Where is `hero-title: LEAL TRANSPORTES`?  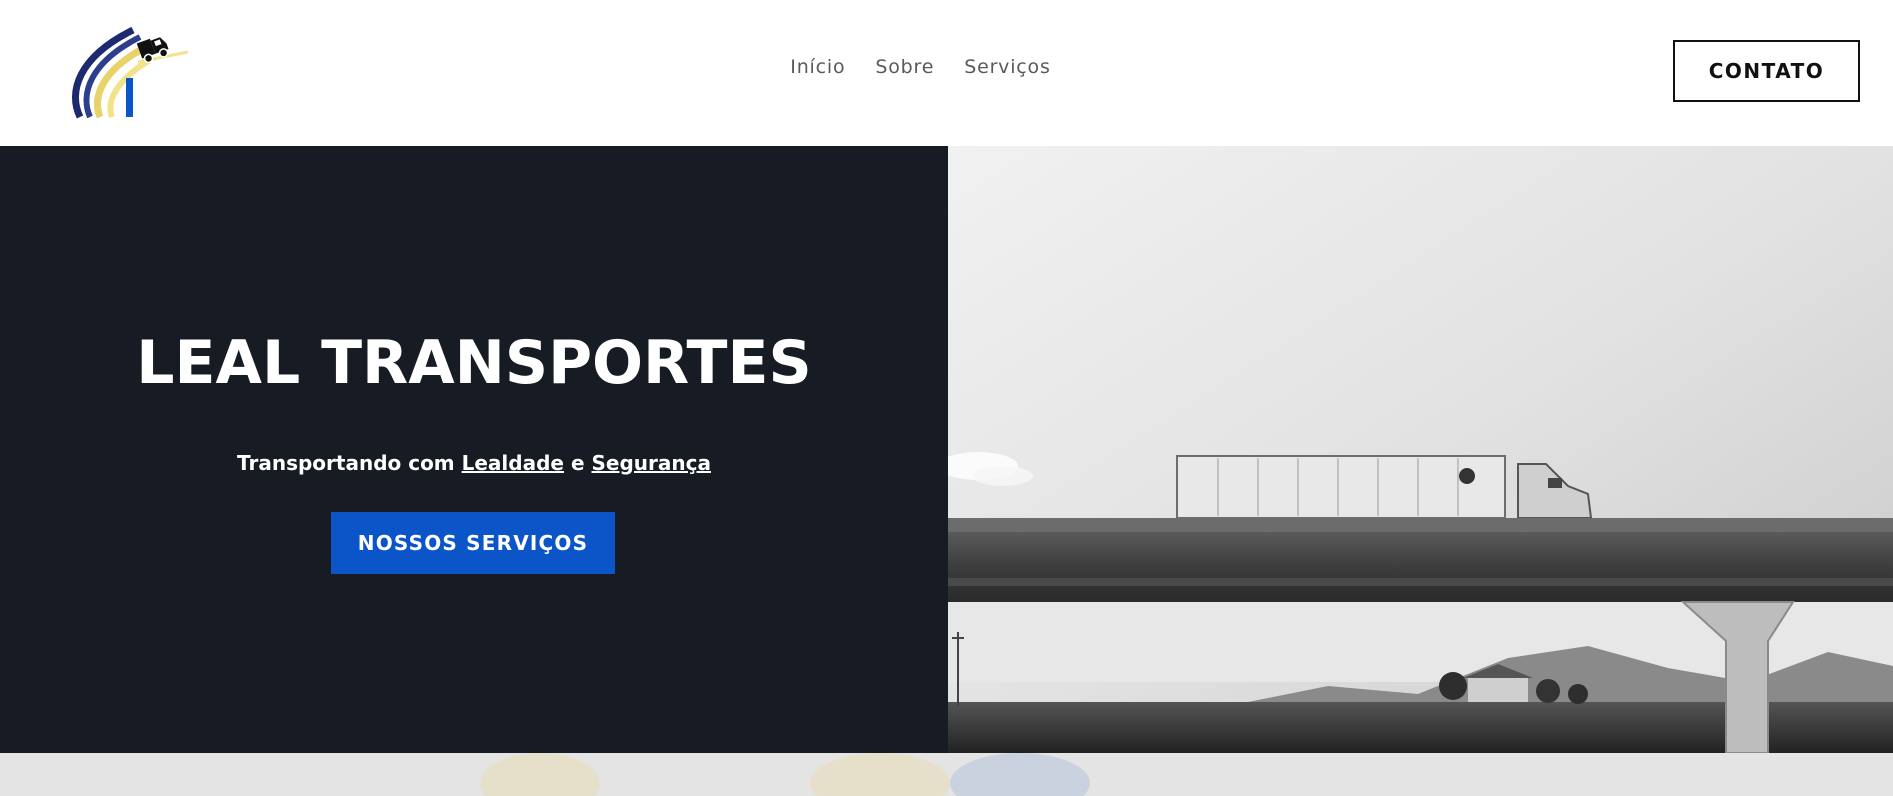 hero-title: LEAL TRANSPORTES is located at coordinates (474, 363).